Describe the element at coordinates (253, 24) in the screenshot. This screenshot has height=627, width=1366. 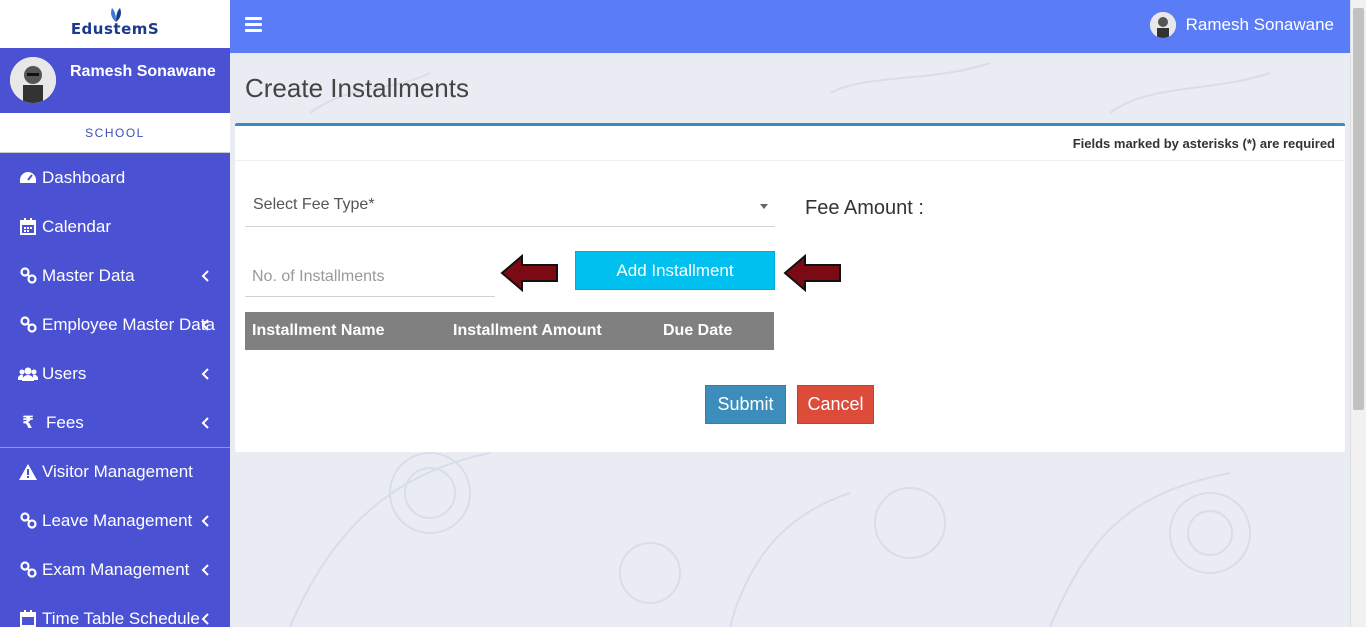
I see `hamburger-menu-icon` at that location.